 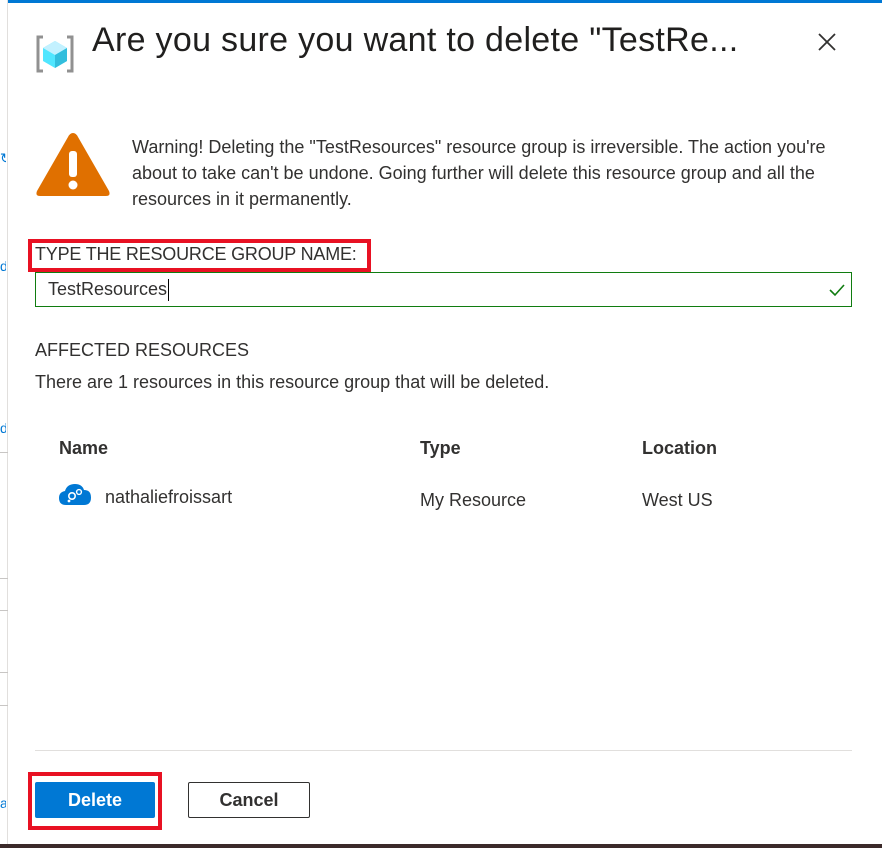 What do you see at coordinates (142, 350) in the screenshot?
I see `affected-resources-title: AFFECTED RESOURCES` at bounding box center [142, 350].